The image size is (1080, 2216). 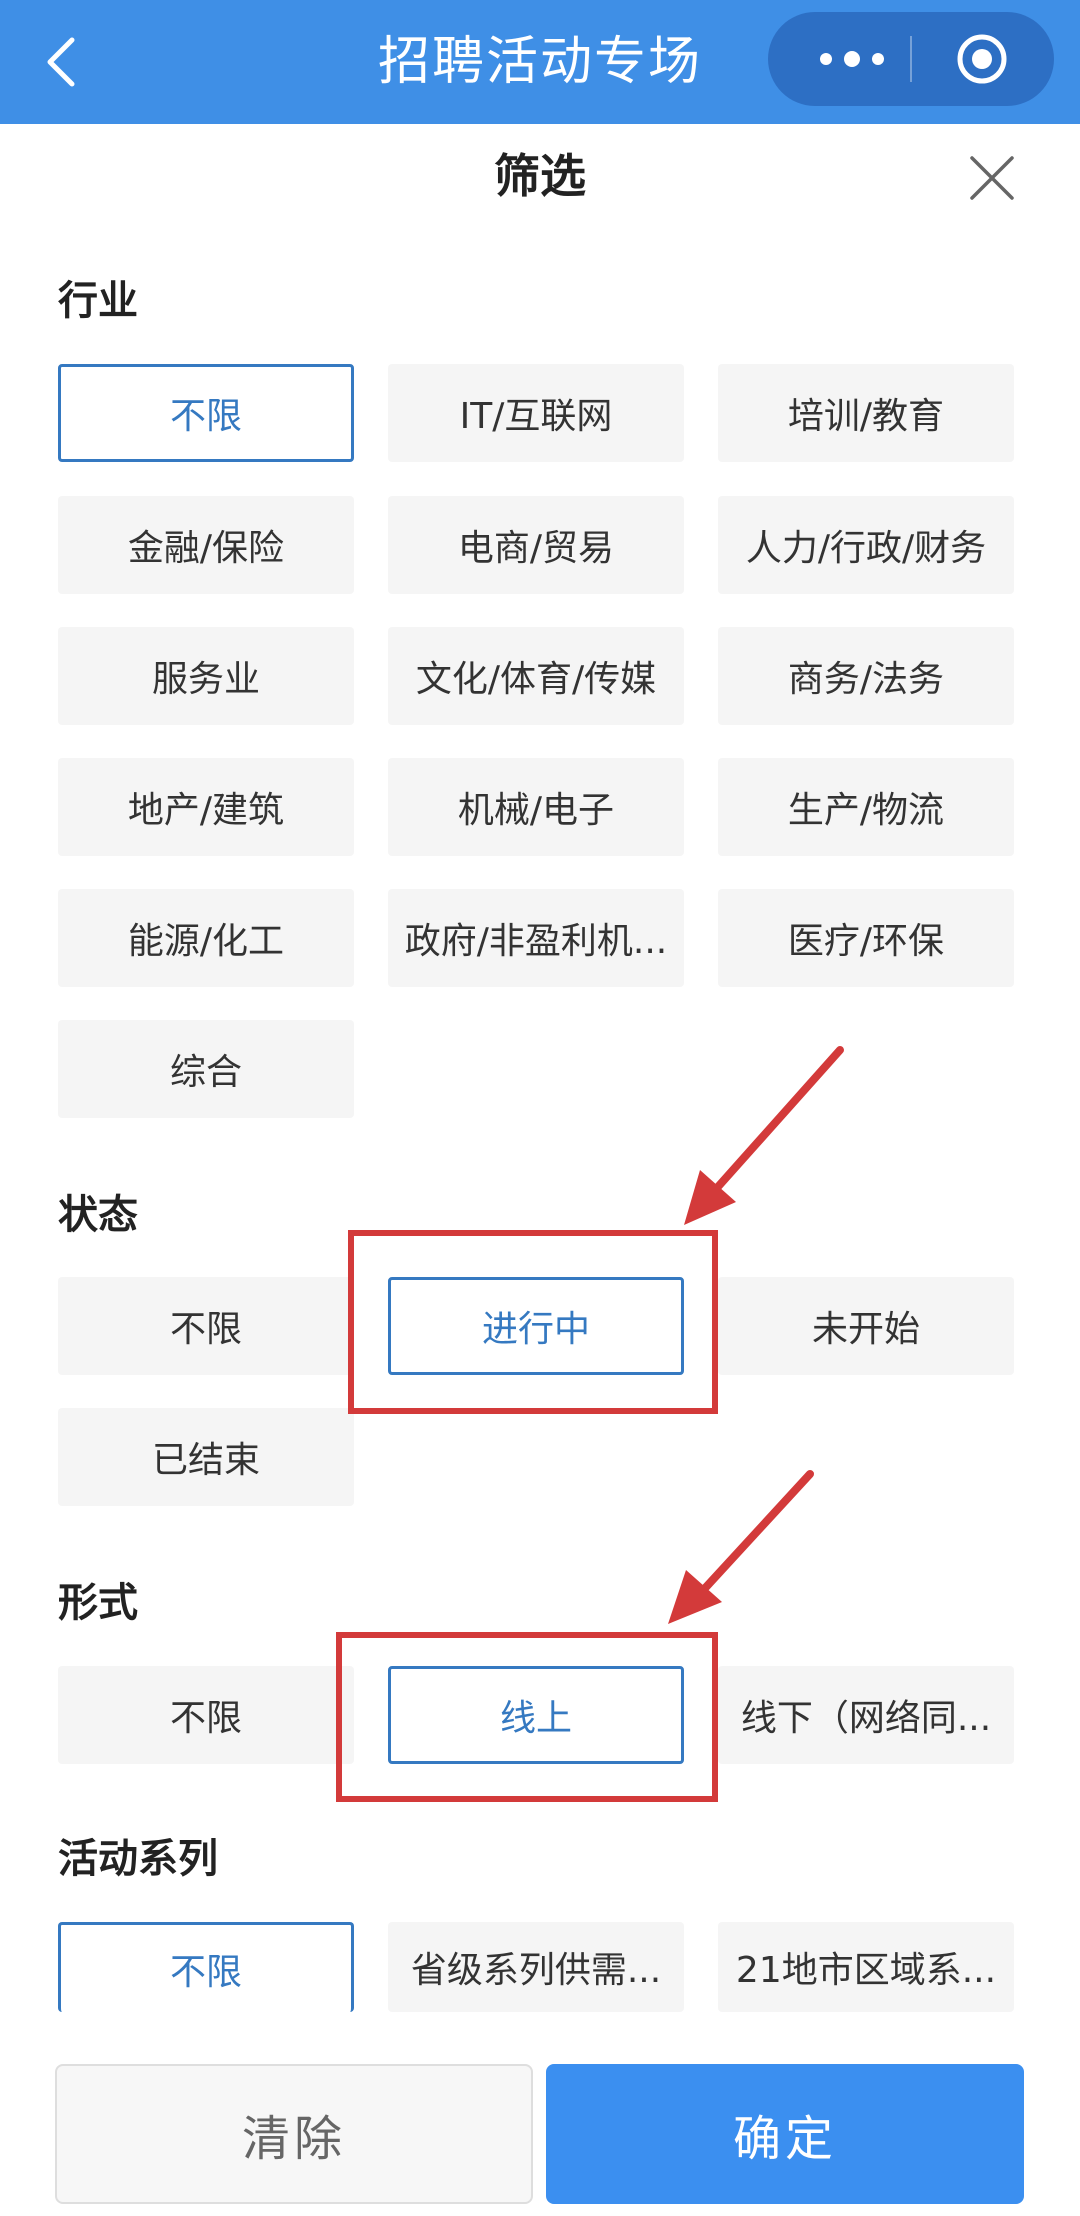 I want to click on industry-option-business-law: 商务/法务, so click(x=866, y=676).